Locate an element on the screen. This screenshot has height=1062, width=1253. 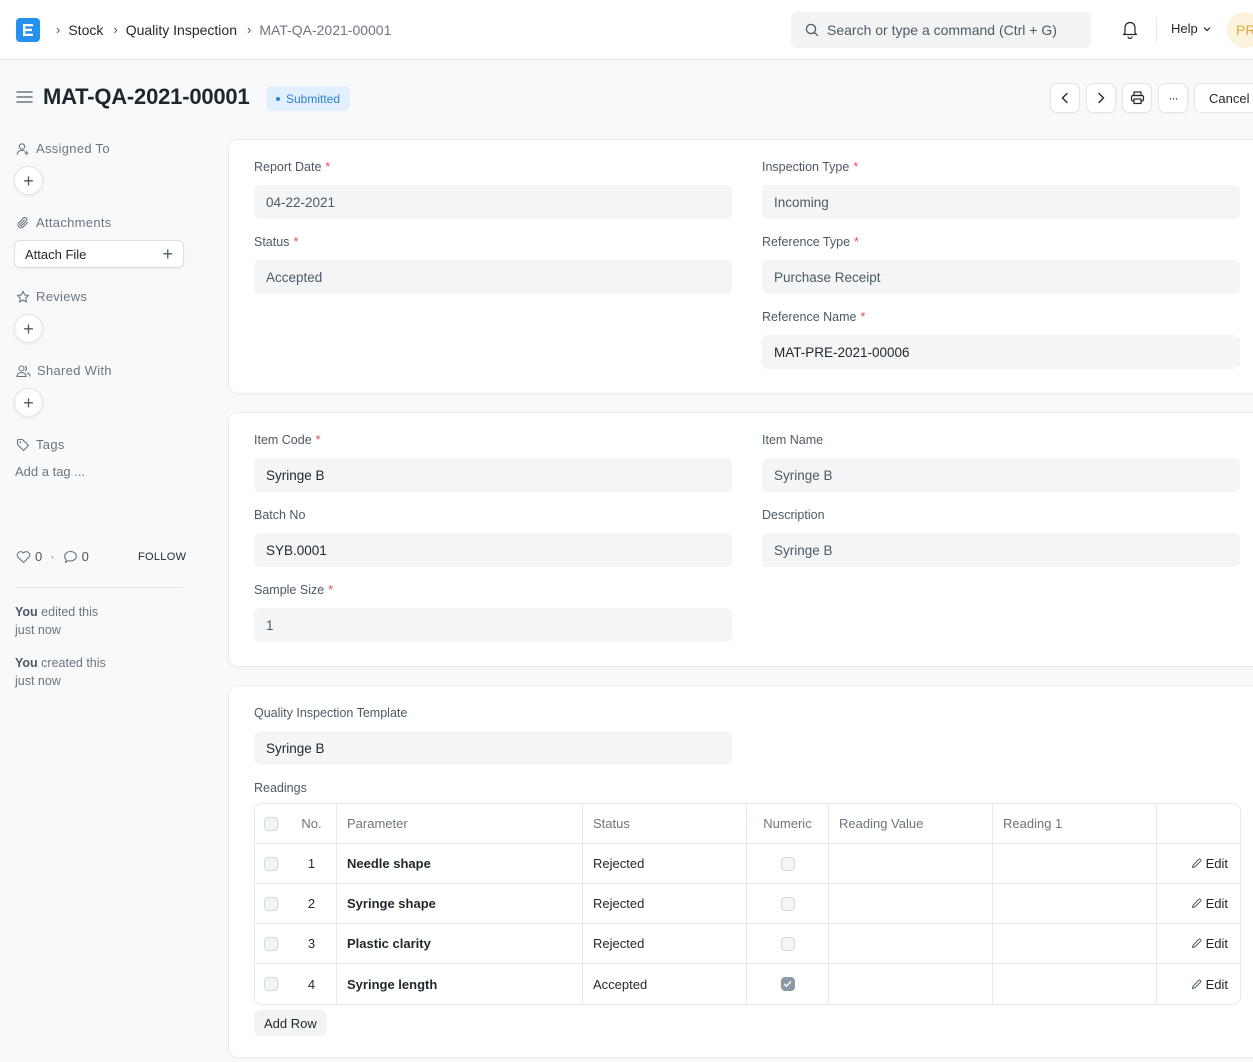
bell-icon is located at coordinates (1130, 30).